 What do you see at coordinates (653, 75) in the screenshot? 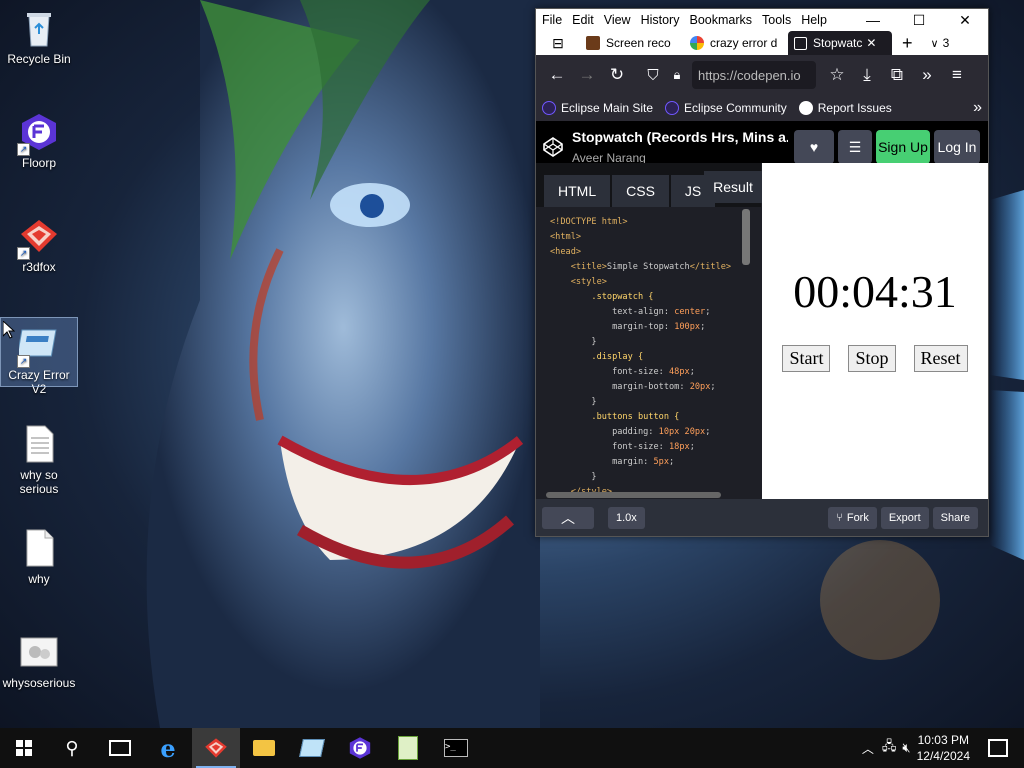
I see `shield-icon: ⛉` at bounding box center [653, 75].